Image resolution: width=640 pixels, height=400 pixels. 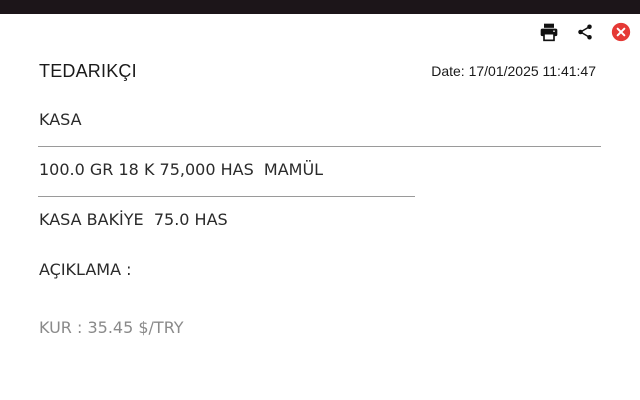 What do you see at coordinates (317, 71) in the screenshot?
I see `receipt-header: TEDARIKÇI Date: 17/01/2025 11:41:47` at bounding box center [317, 71].